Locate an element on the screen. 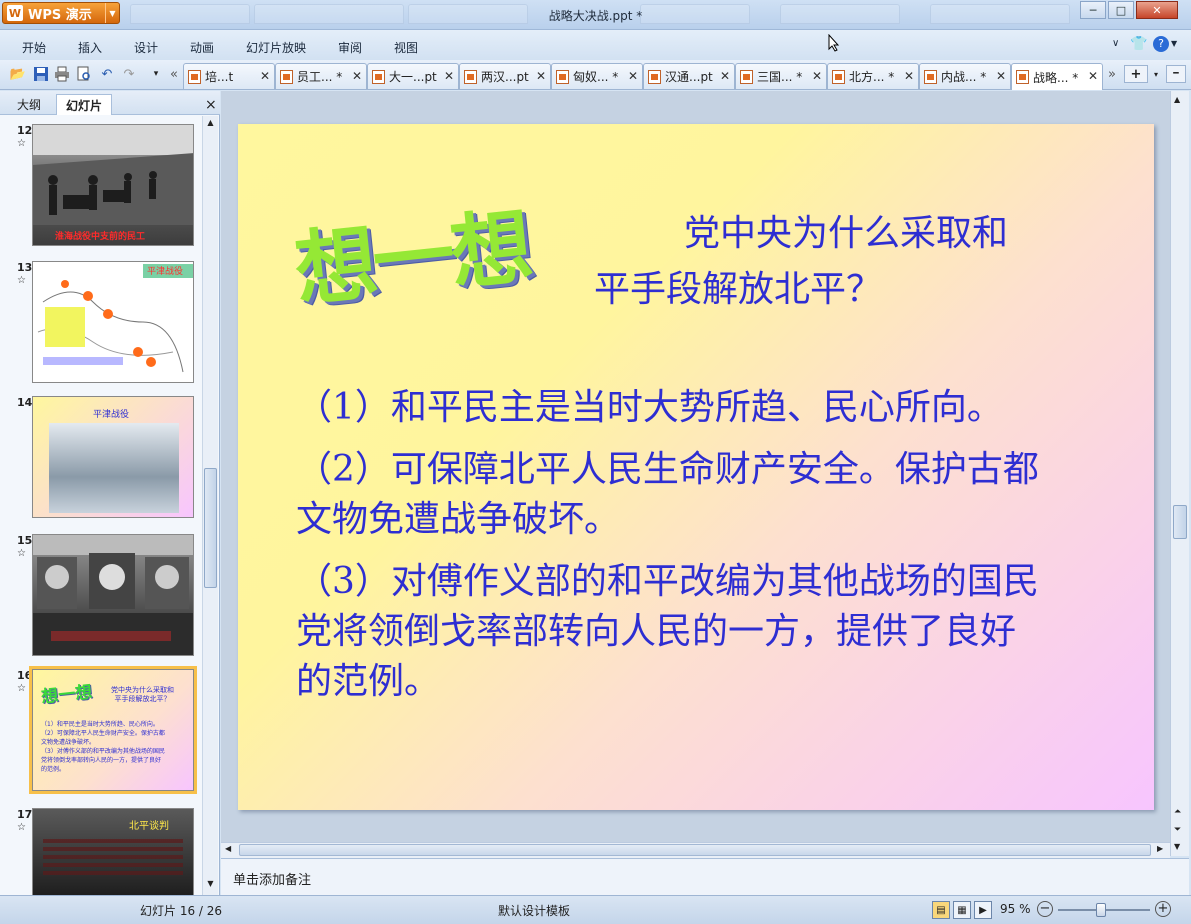 The width and height of the screenshot is (1191, 924). point-2-line-2: 文物免遭战争破坏。 is located at coordinates (458, 520).